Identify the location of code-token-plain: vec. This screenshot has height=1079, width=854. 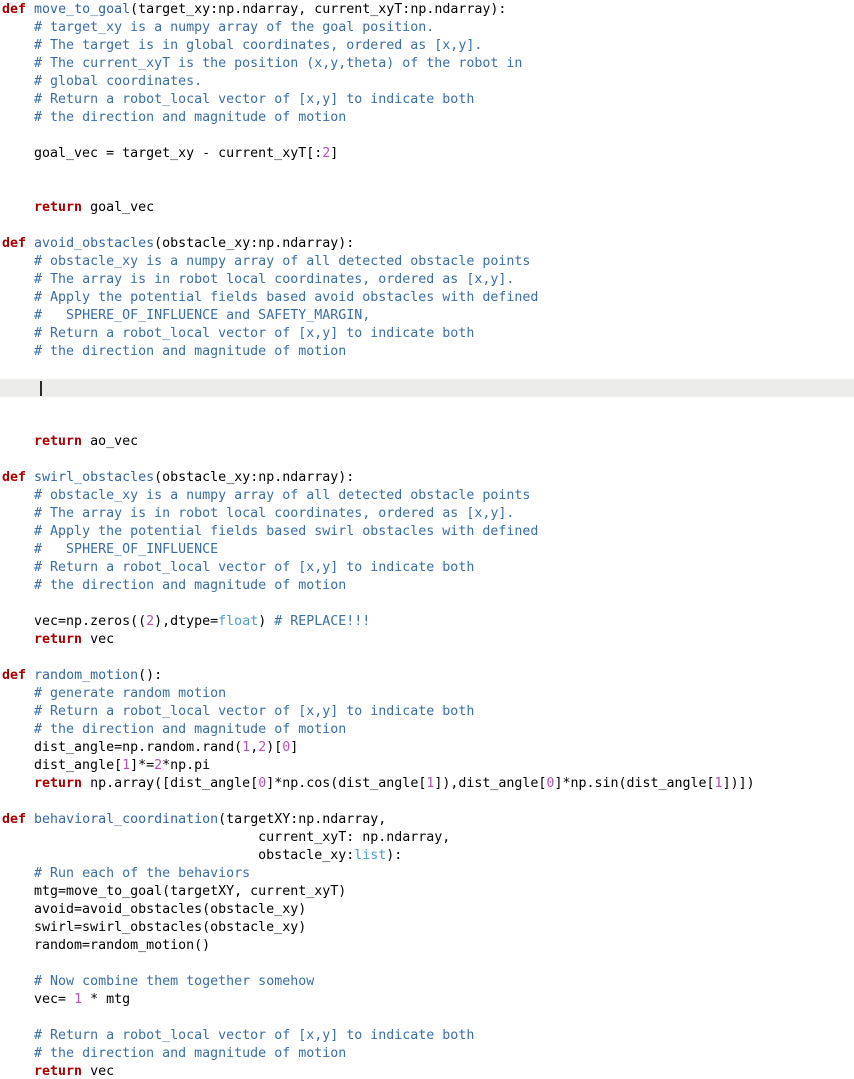
(98, 639).